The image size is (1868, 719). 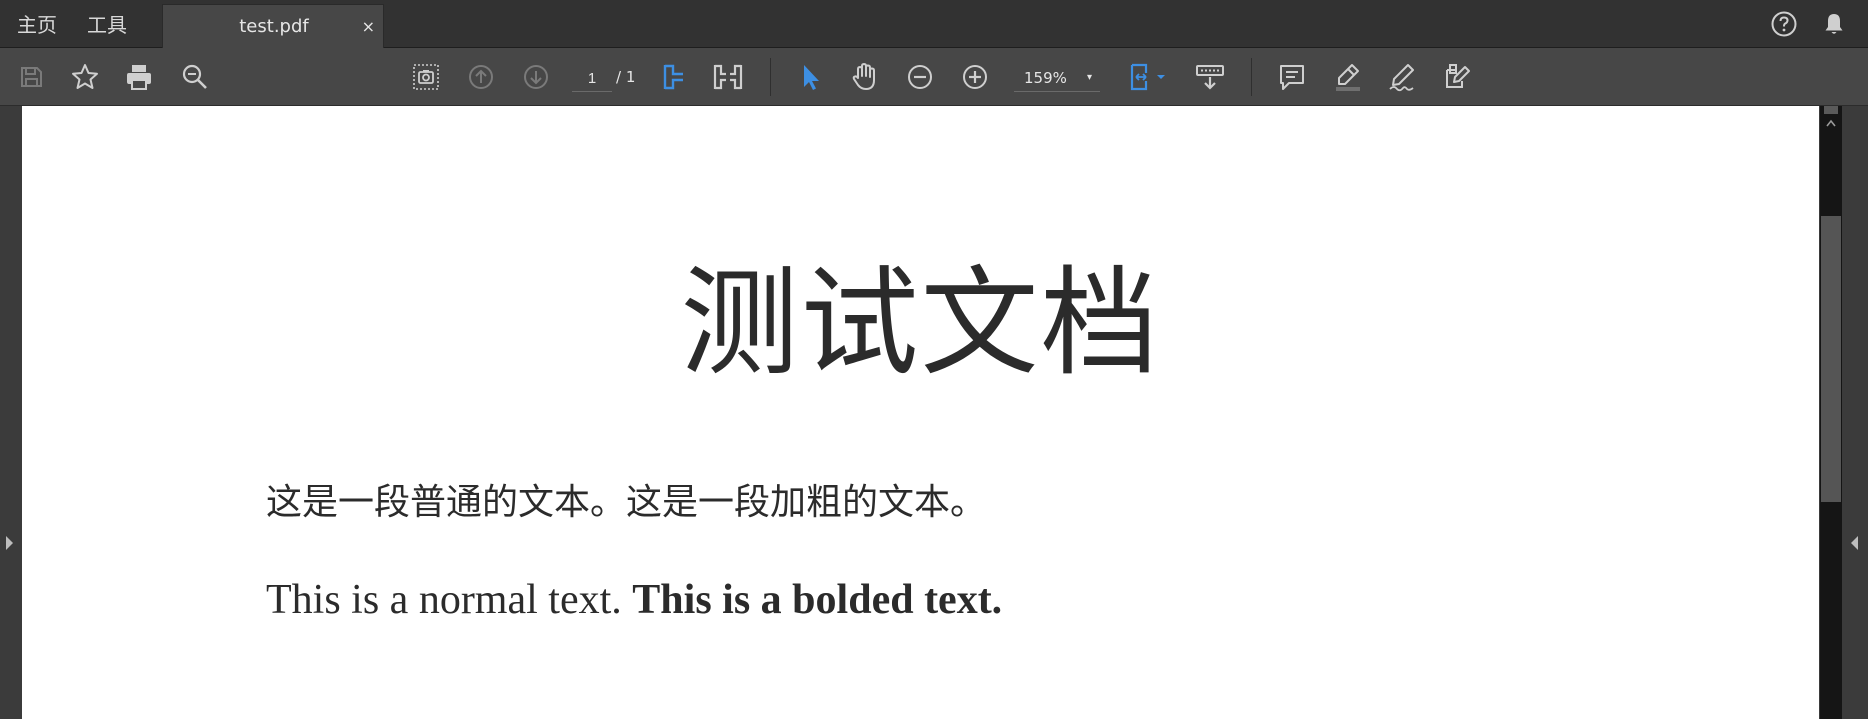 What do you see at coordinates (107, 24) in the screenshot?
I see `nav-tab-tools: 工具` at bounding box center [107, 24].